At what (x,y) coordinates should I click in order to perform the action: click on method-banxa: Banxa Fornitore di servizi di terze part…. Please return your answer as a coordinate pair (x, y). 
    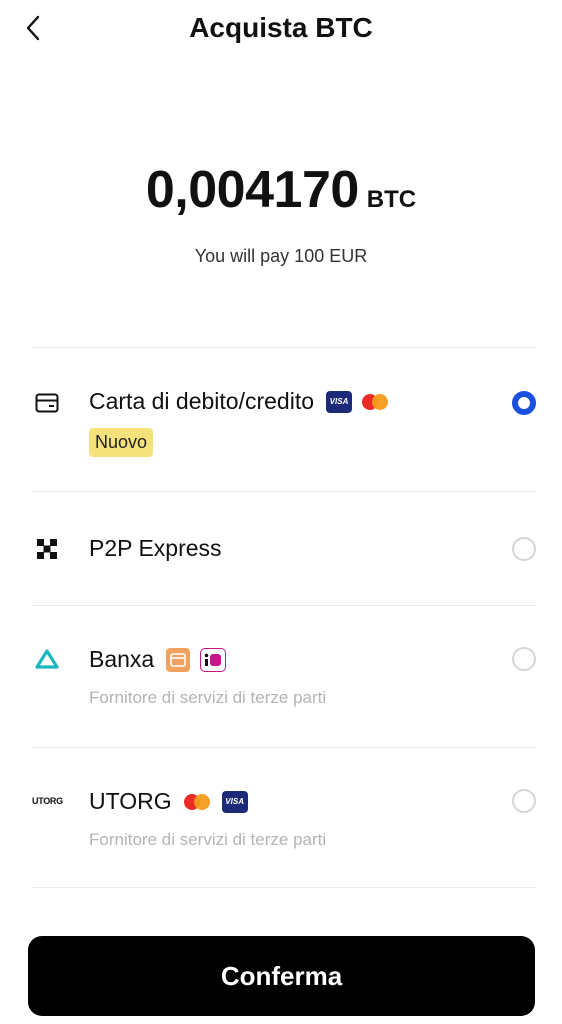
    Looking at the image, I should click on (284, 676).